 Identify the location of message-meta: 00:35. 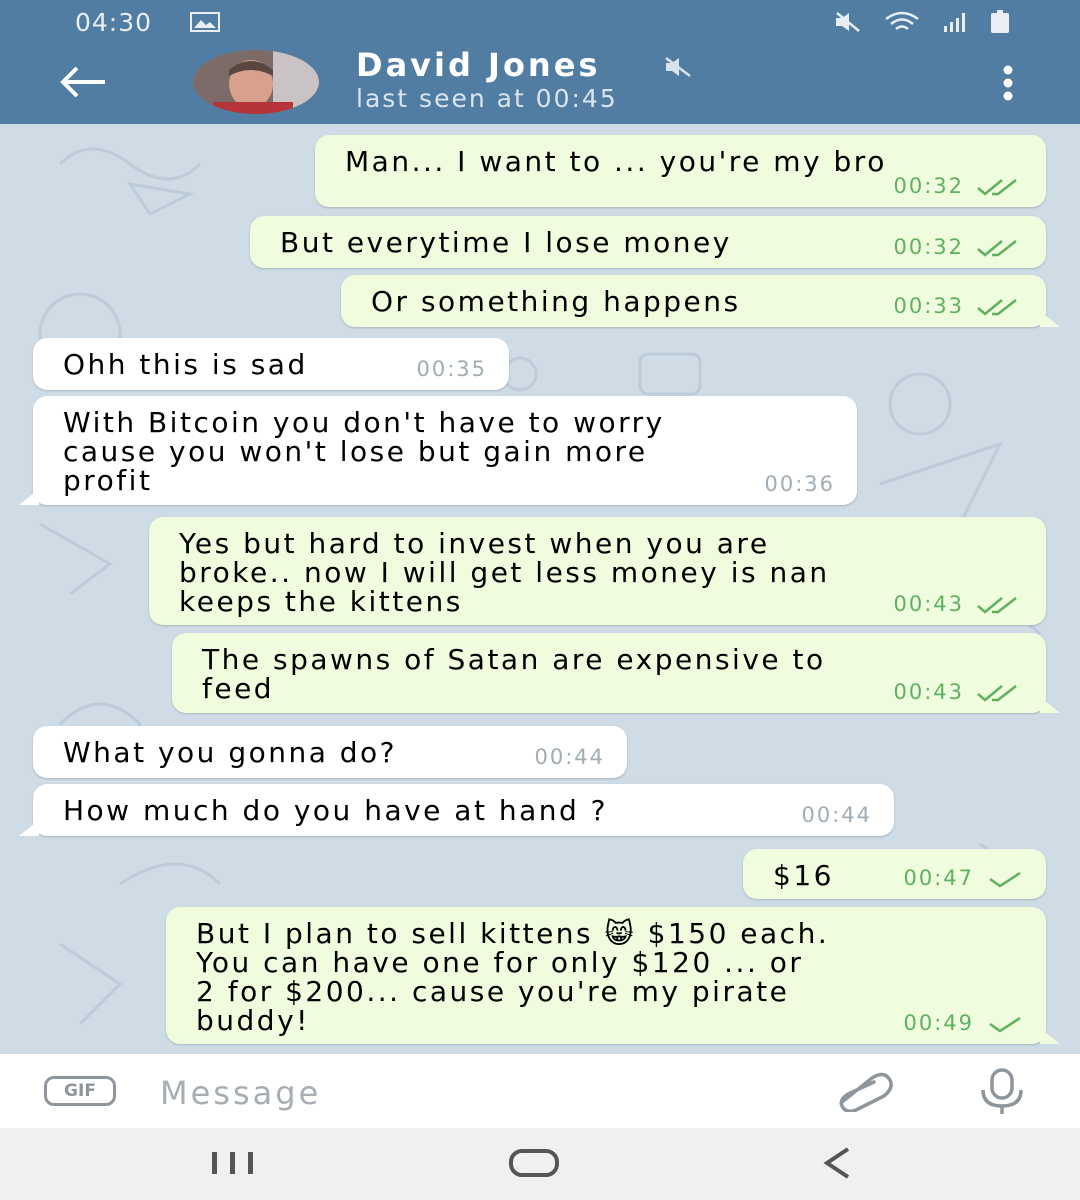
(451, 369).